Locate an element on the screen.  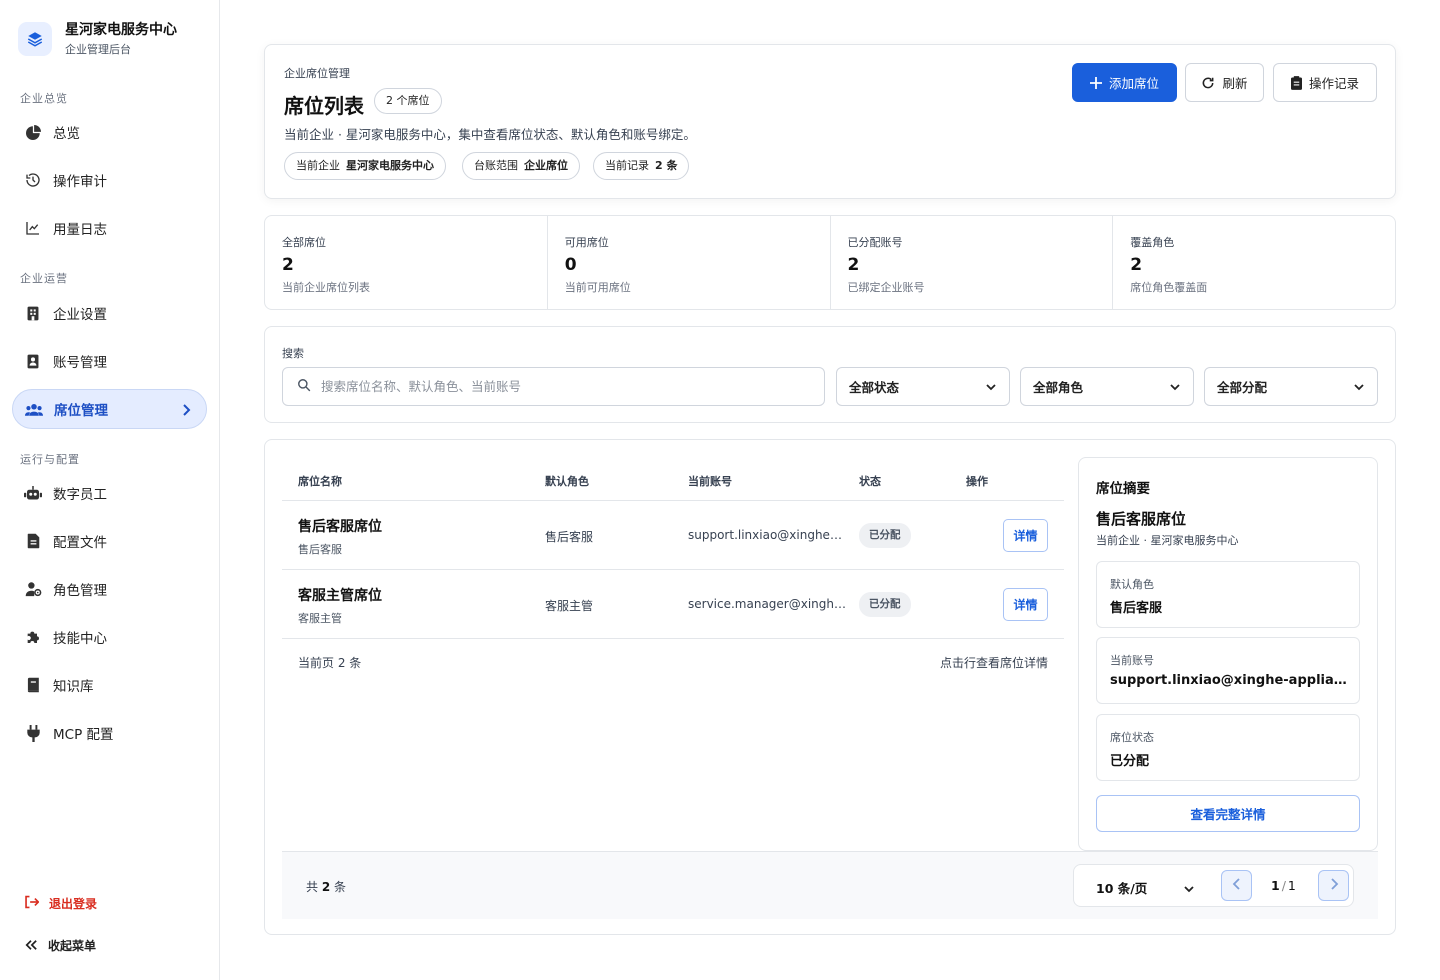
pagination-bar: 共 2 条 10 条/页 1/1 is located at coordinates (830, 885).